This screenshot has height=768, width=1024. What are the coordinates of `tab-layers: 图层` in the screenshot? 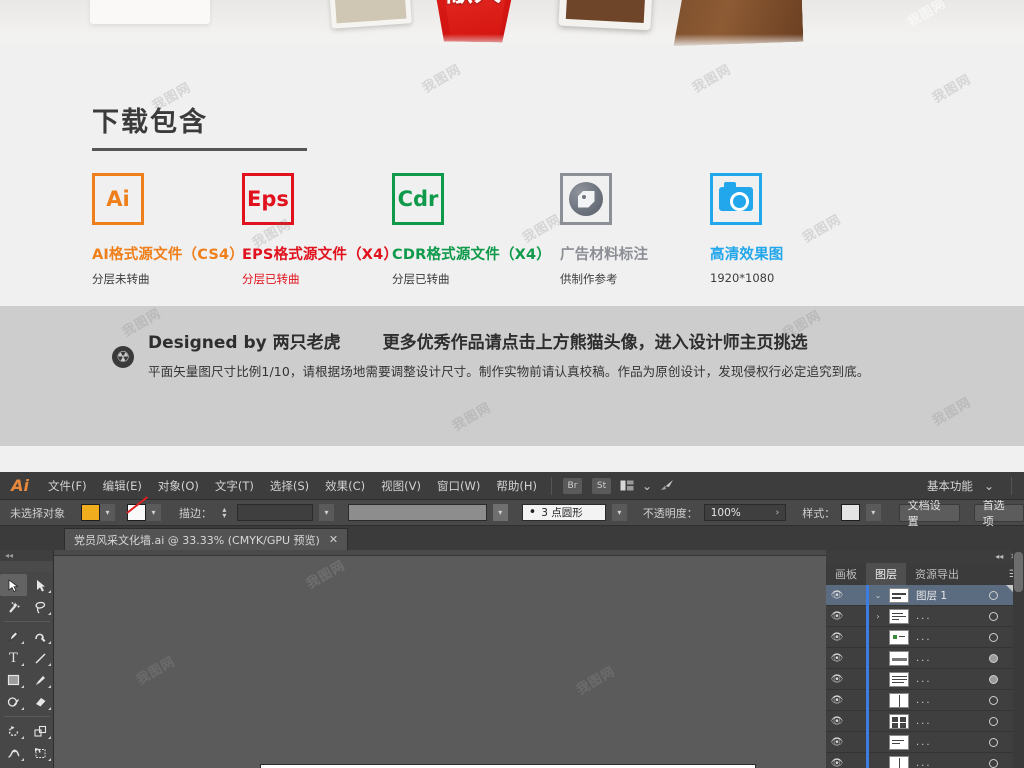 It's located at (886, 574).